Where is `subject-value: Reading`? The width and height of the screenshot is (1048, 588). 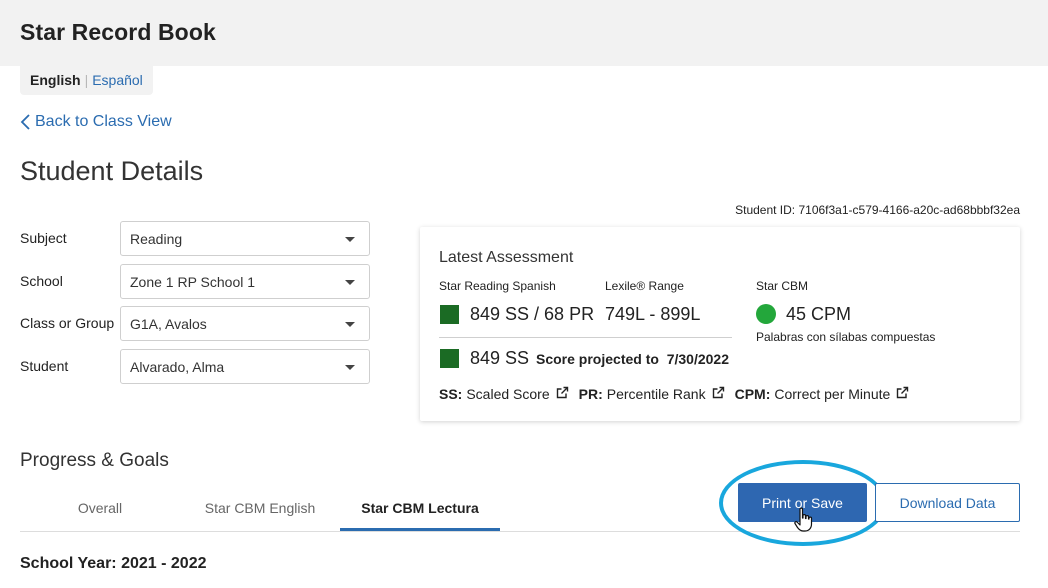
subject-value: Reading is located at coordinates (156, 239).